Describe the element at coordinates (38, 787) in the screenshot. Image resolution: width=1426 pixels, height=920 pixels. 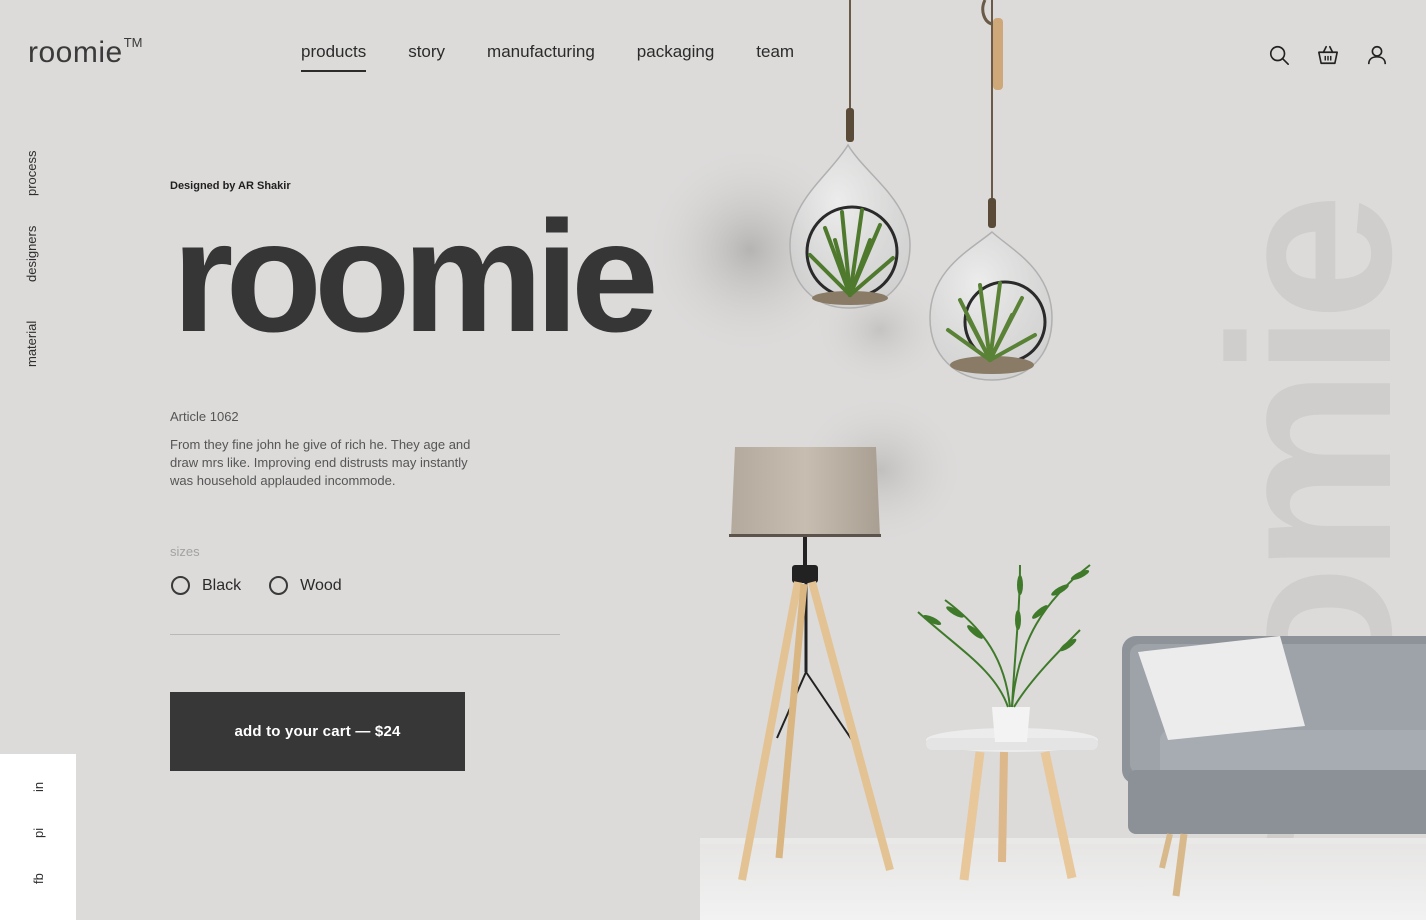
I see `social-link-in: in` at that location.